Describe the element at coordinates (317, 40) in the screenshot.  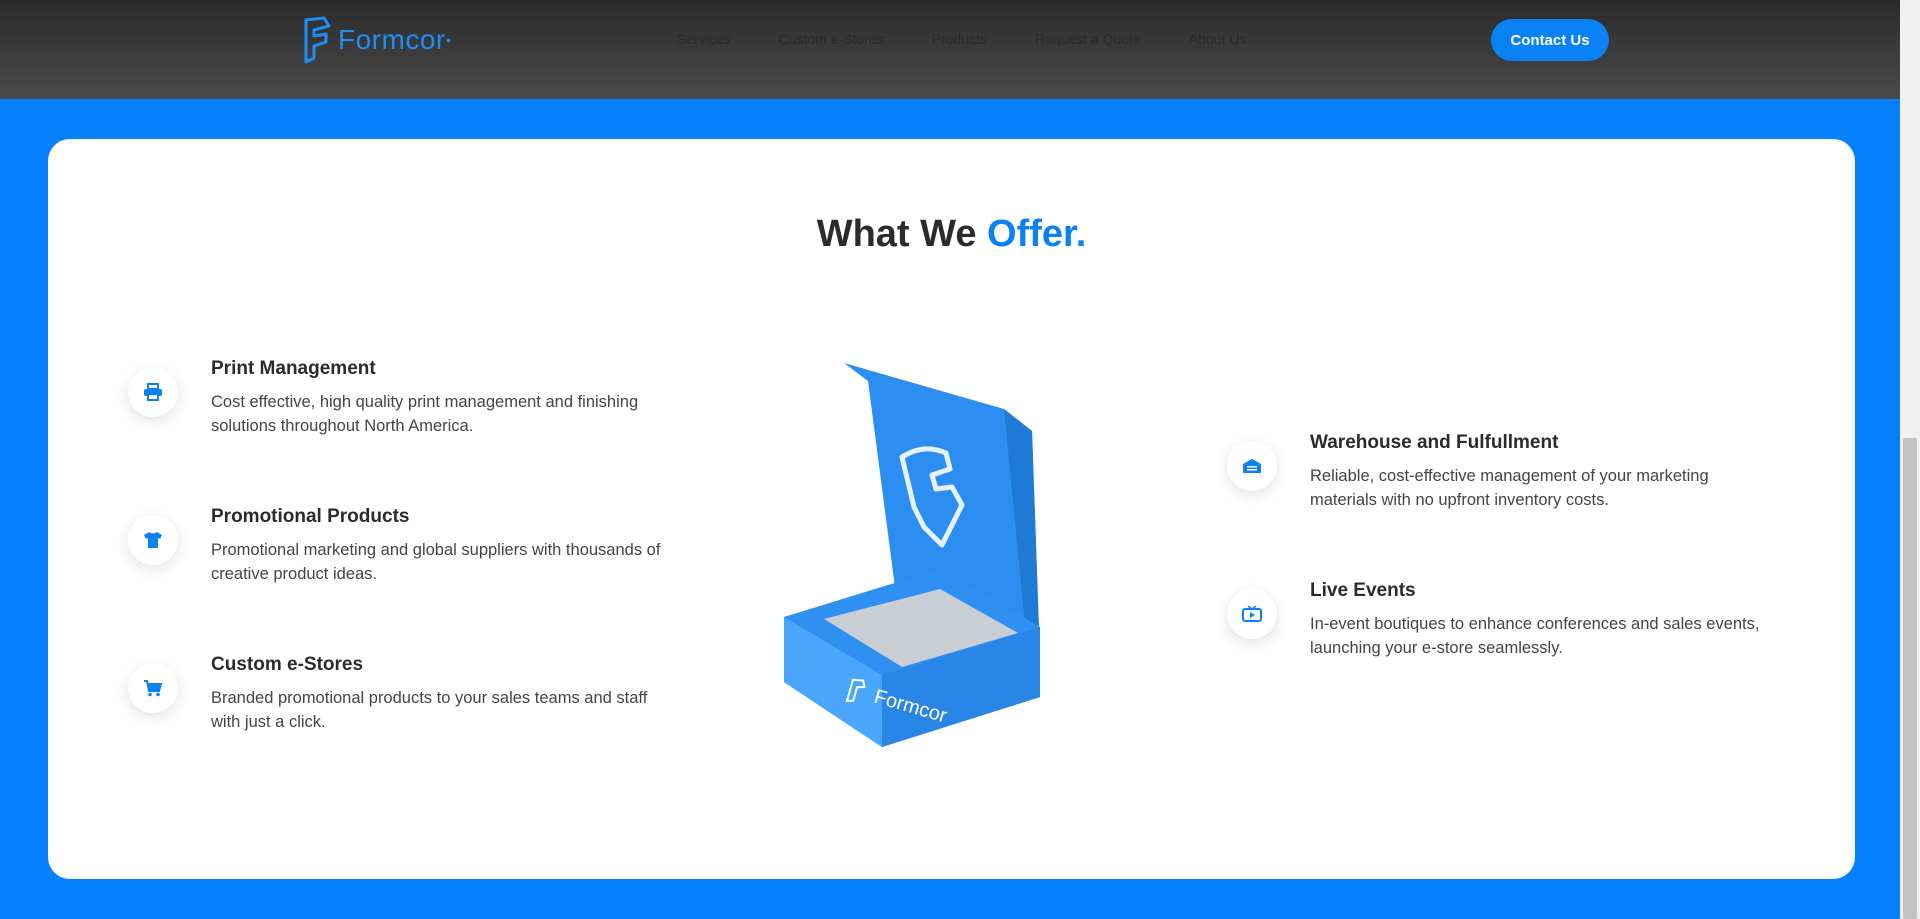
I see `formcor-logo-icon` at that location.